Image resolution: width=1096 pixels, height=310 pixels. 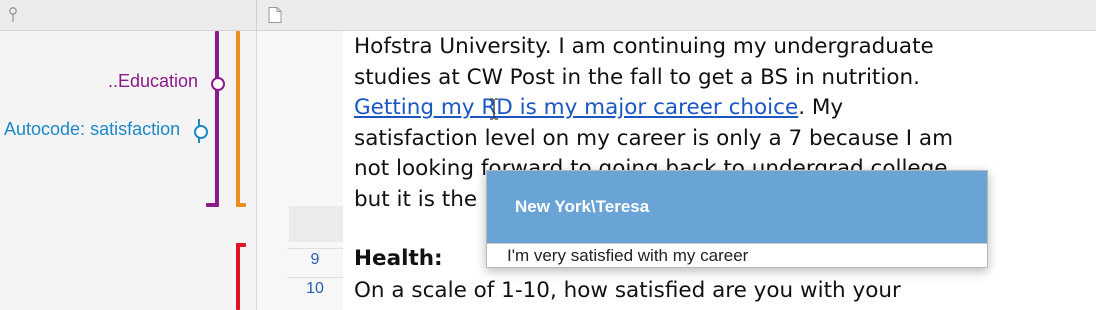 I want to click on autocode-label: Autocode: satisfaction, so click(x=94, y=129).